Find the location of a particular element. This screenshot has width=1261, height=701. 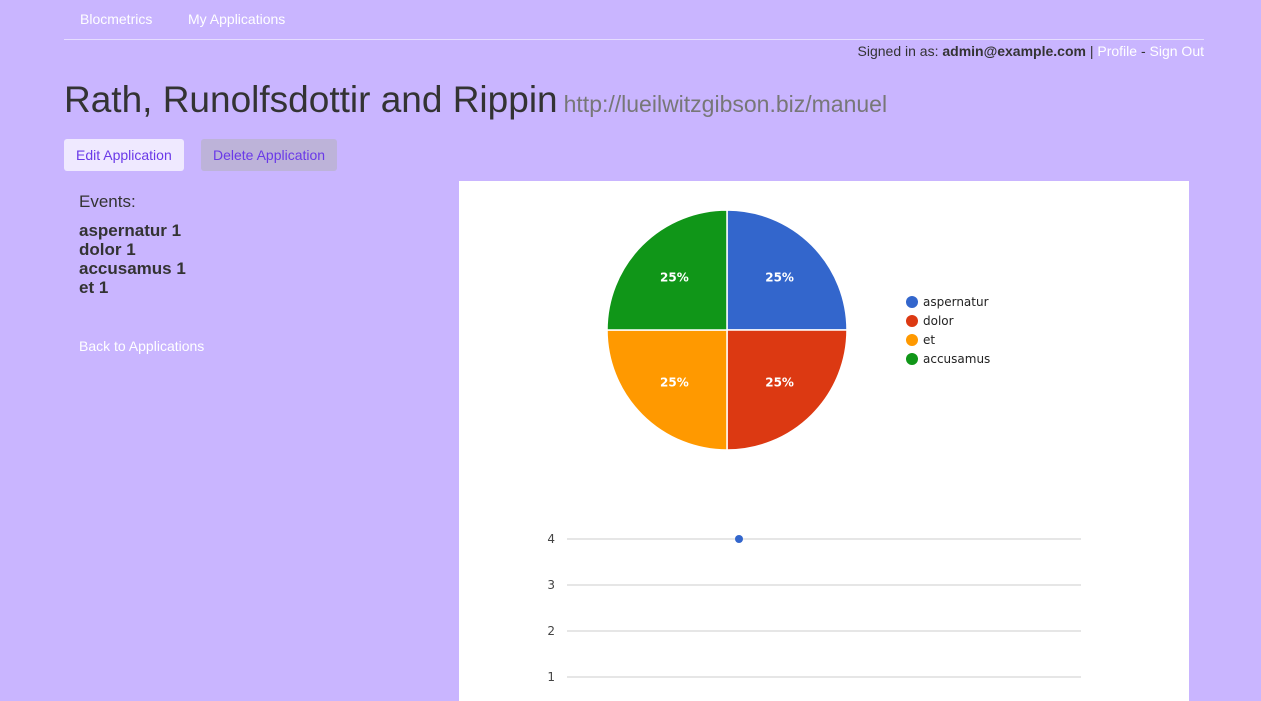

back-to-applications-link: Back to Applications is located at coordinates (141, 346).